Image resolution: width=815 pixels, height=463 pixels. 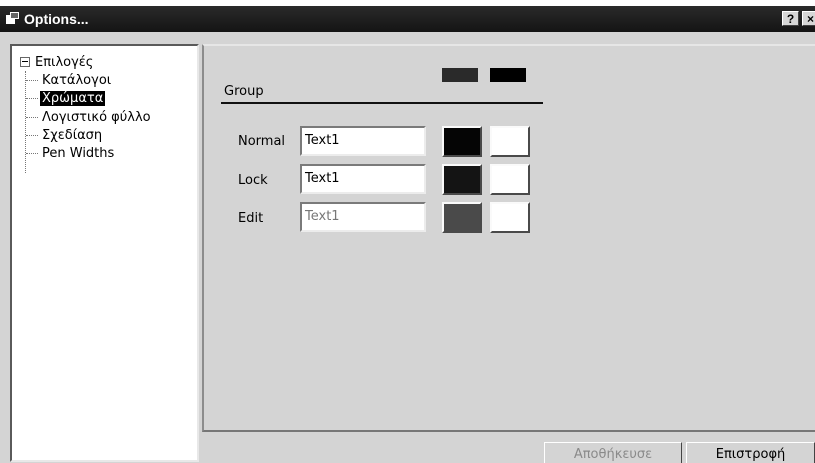 I want to click on collapse-icon, so click(x=25, y=62).